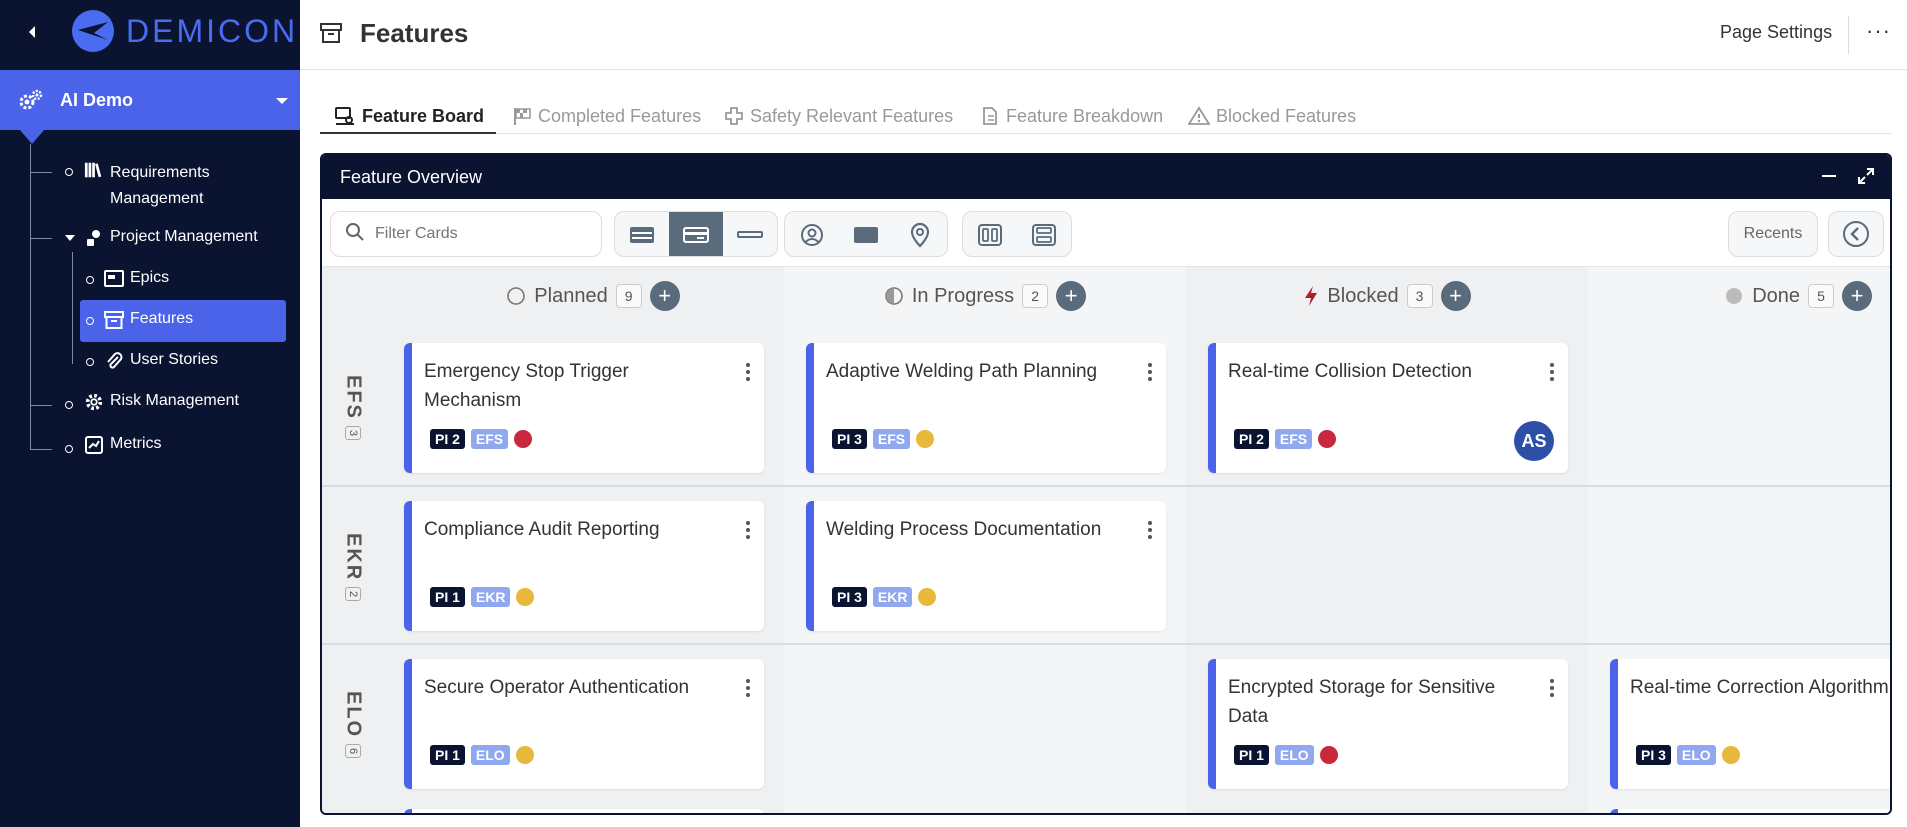 The width and height of the screenshot is (1907, 827). Describe the element at coordinates (584, 724) in the screenshot. I see `feature-card: Secure Operator Authentication PI 1 ELO` at that location.